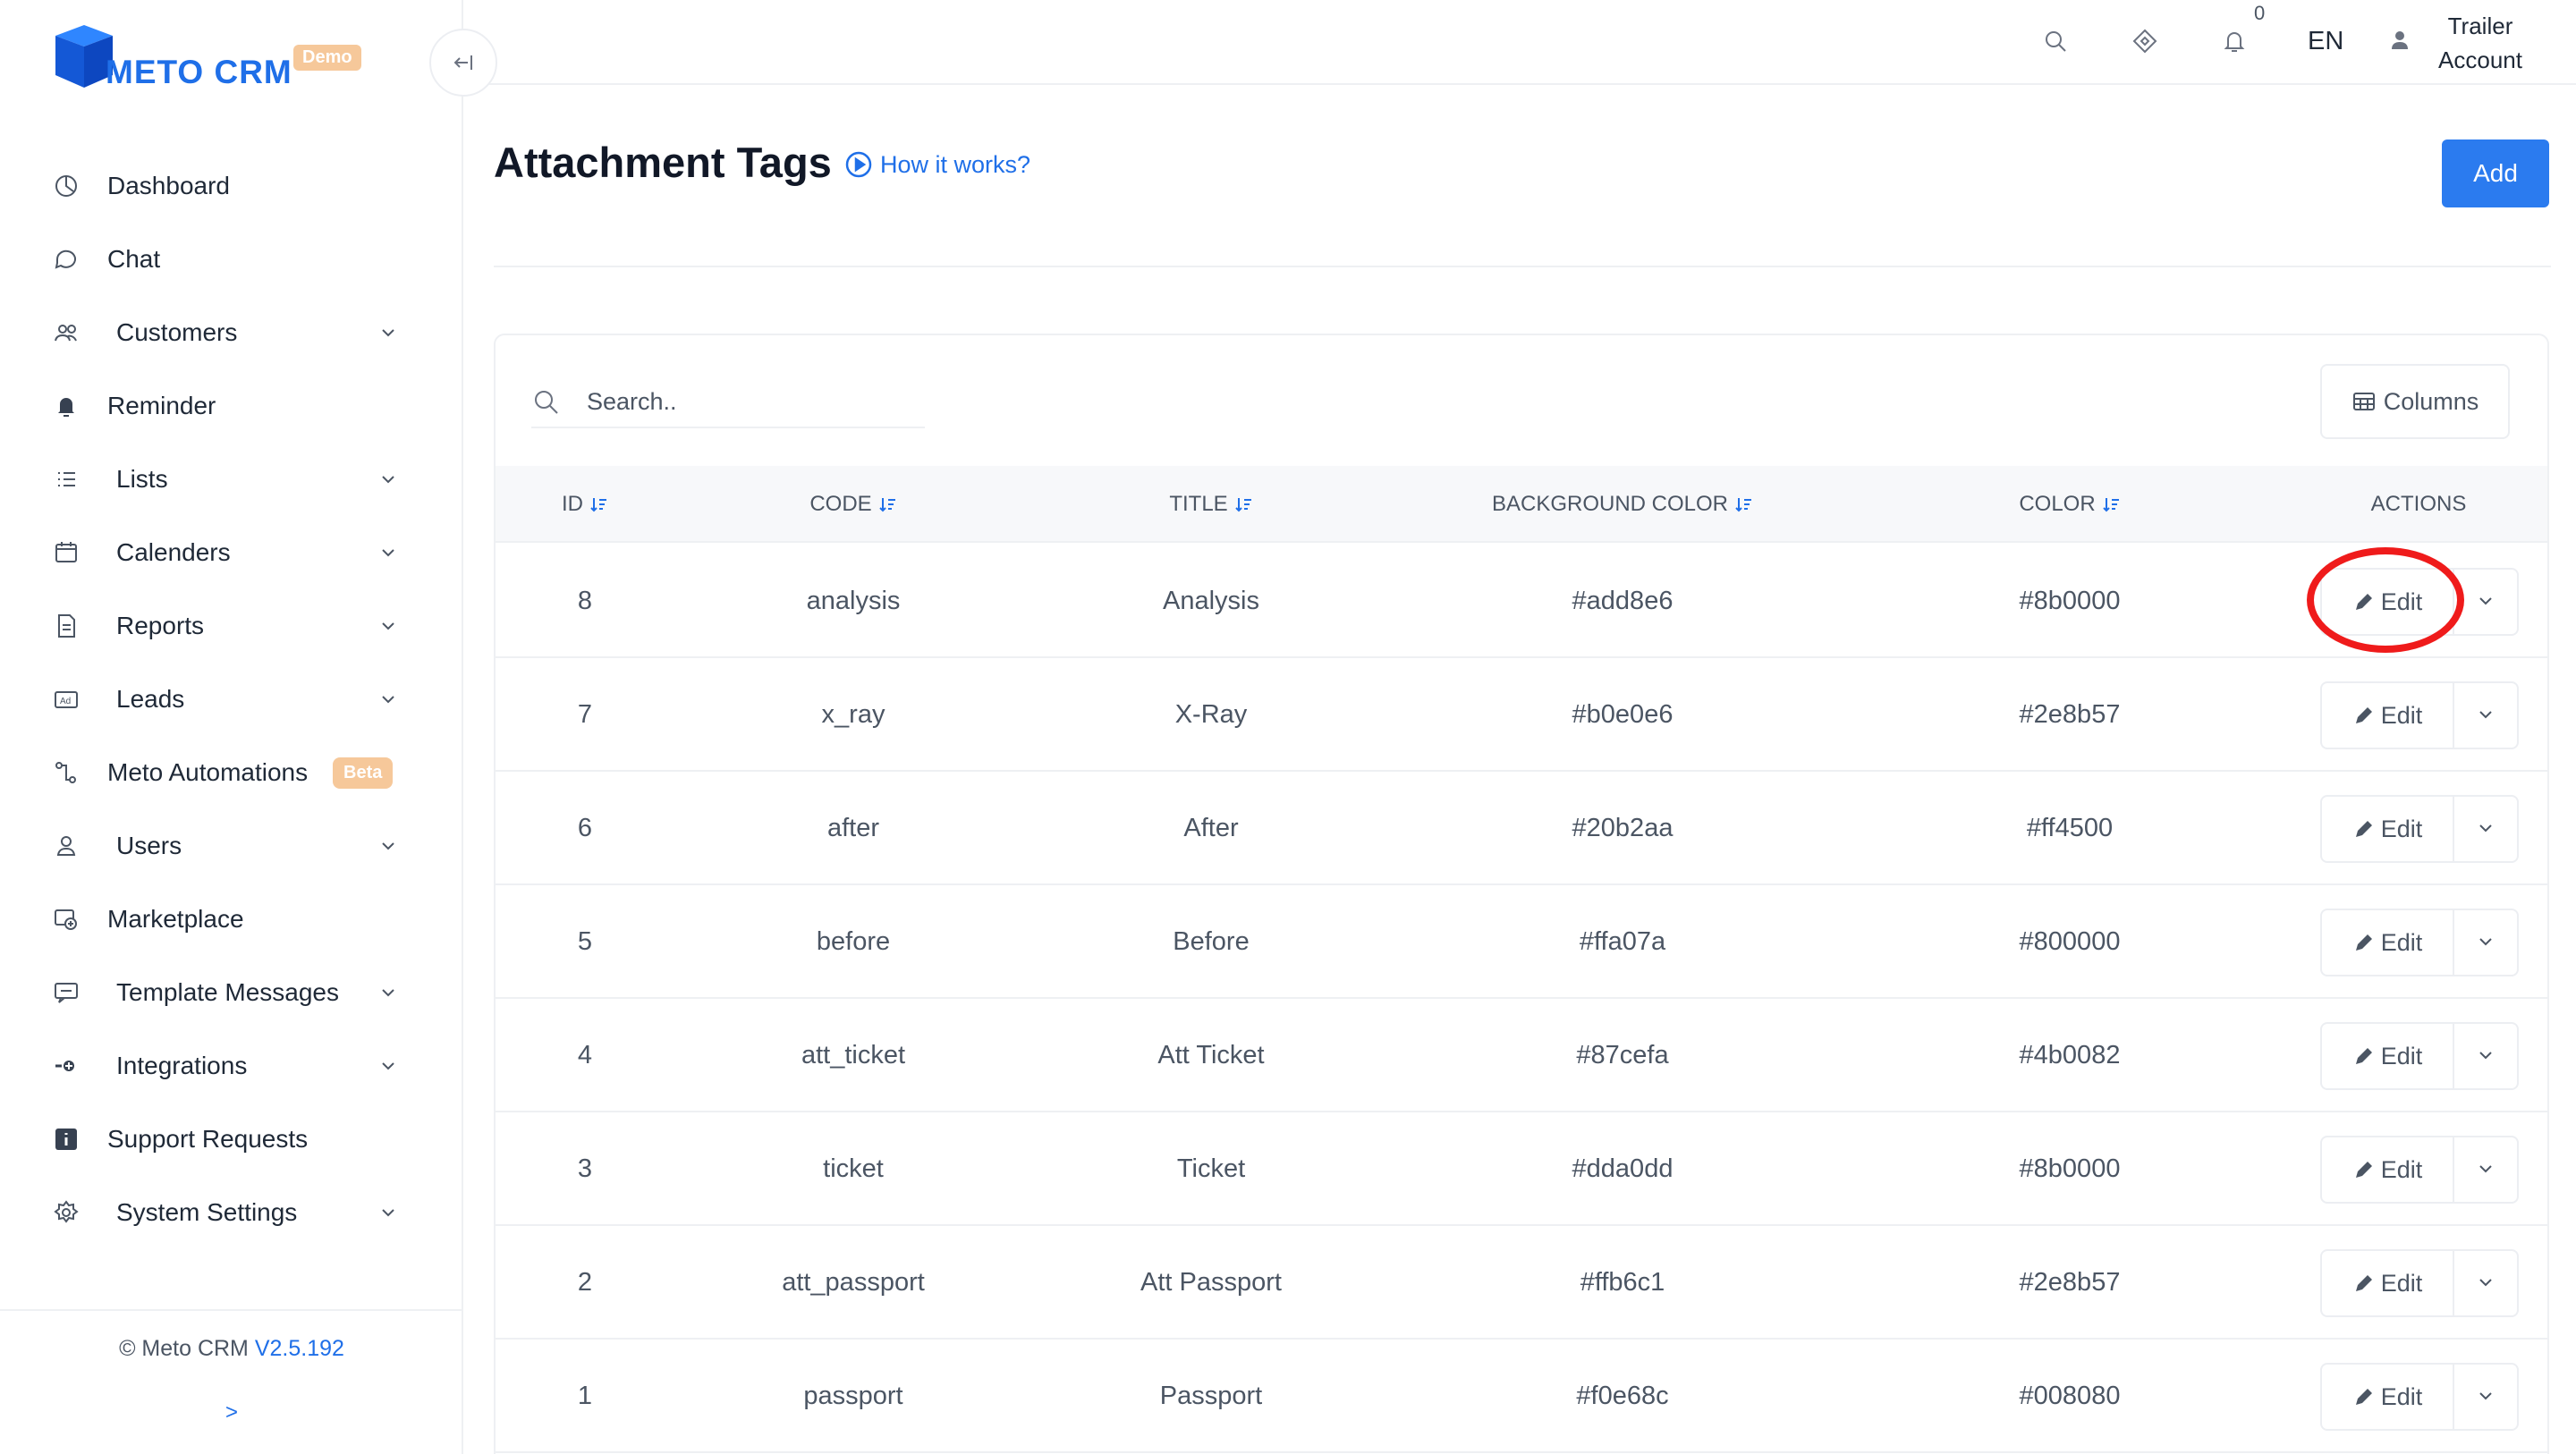  I want to click on account-menu: Trailer Account, so click(2480, 43).